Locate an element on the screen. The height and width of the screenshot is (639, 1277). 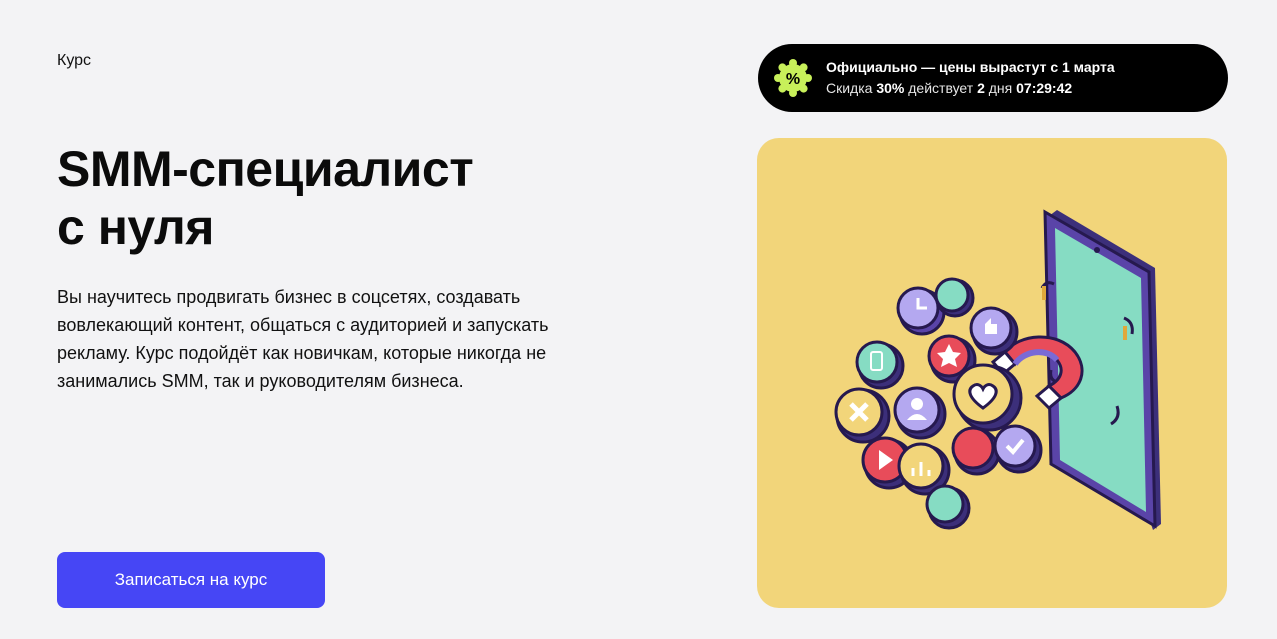
heart-bubble-icon is located at coordinates (987, 397).